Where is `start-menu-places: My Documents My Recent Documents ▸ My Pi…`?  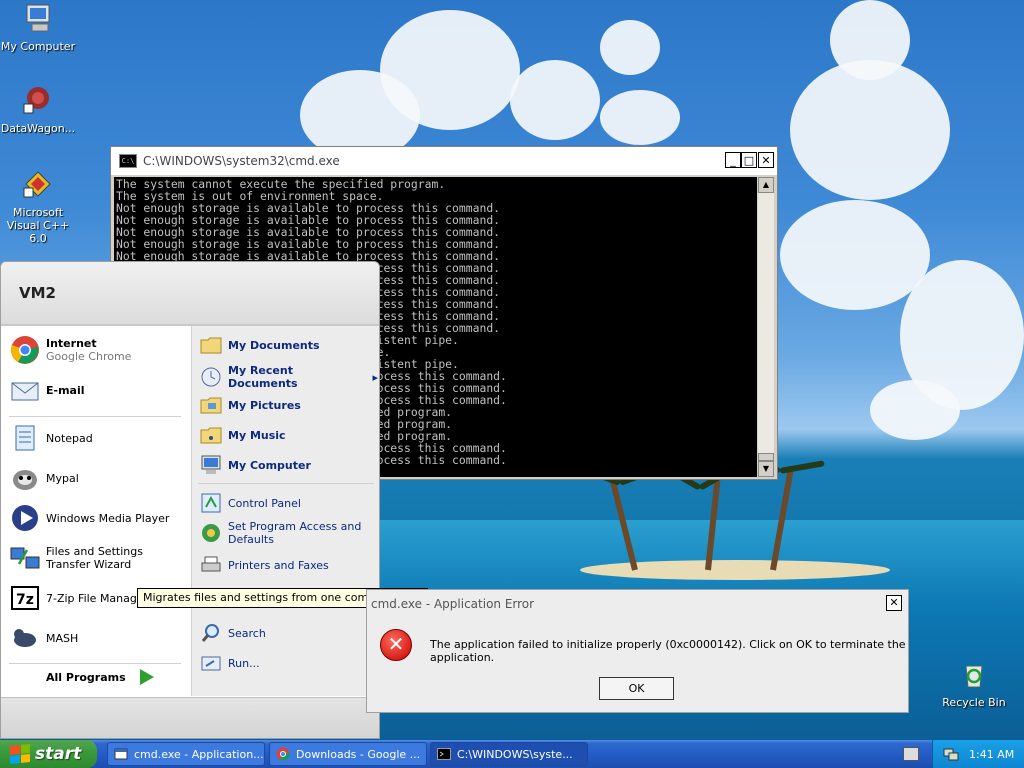
start-menu-places: My Documents My Recent Documents ▸ My Pi… is located at coordinates (285, 511).